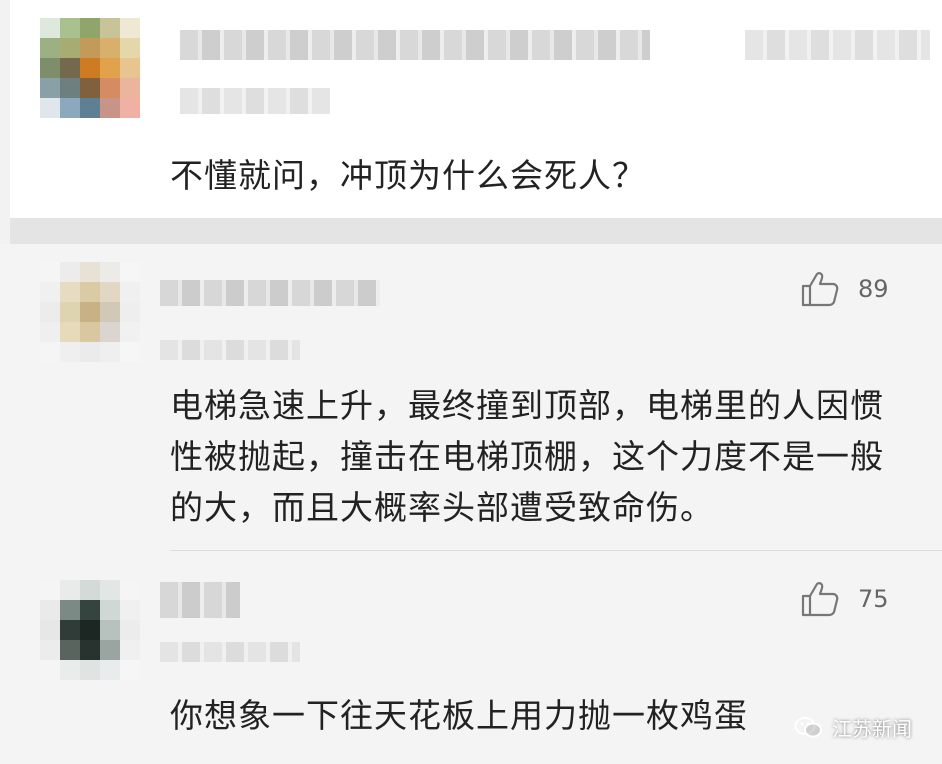  I want to click on like-count: 75, so click(873, 599).